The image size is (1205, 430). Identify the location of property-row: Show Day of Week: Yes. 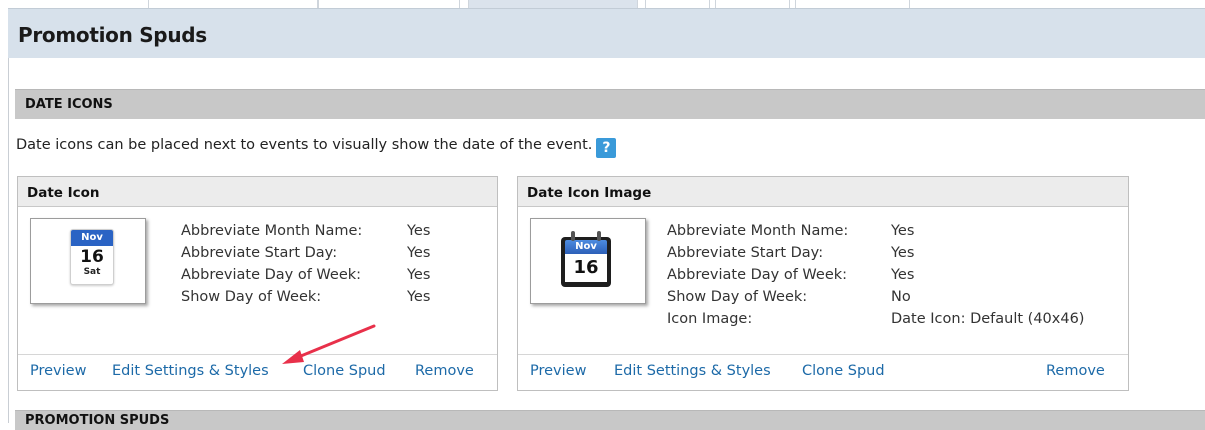
(305, 300).